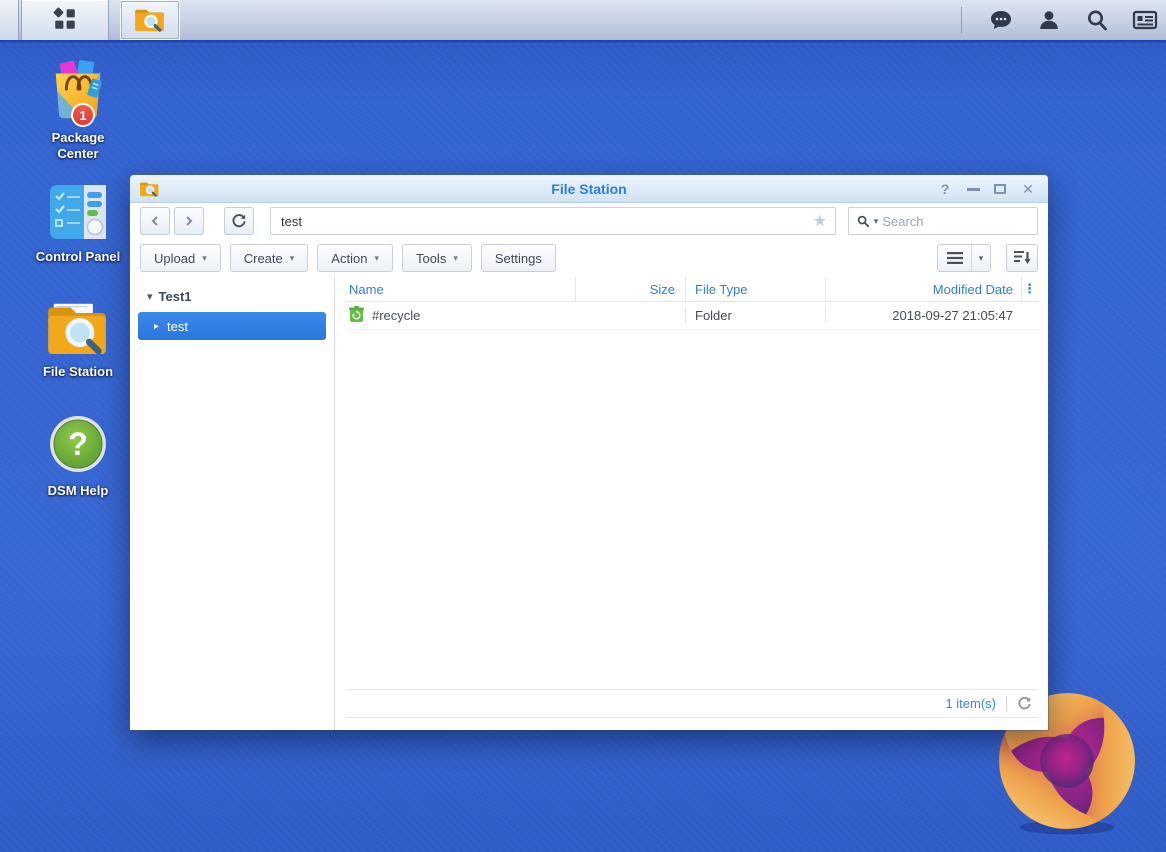 The height and width of the screenshot is (852, 1166). What do you see at coordinates (755, 289) in the screenshot?
I see `column-header-file-type: File Type` at bounding box center [755, 289].